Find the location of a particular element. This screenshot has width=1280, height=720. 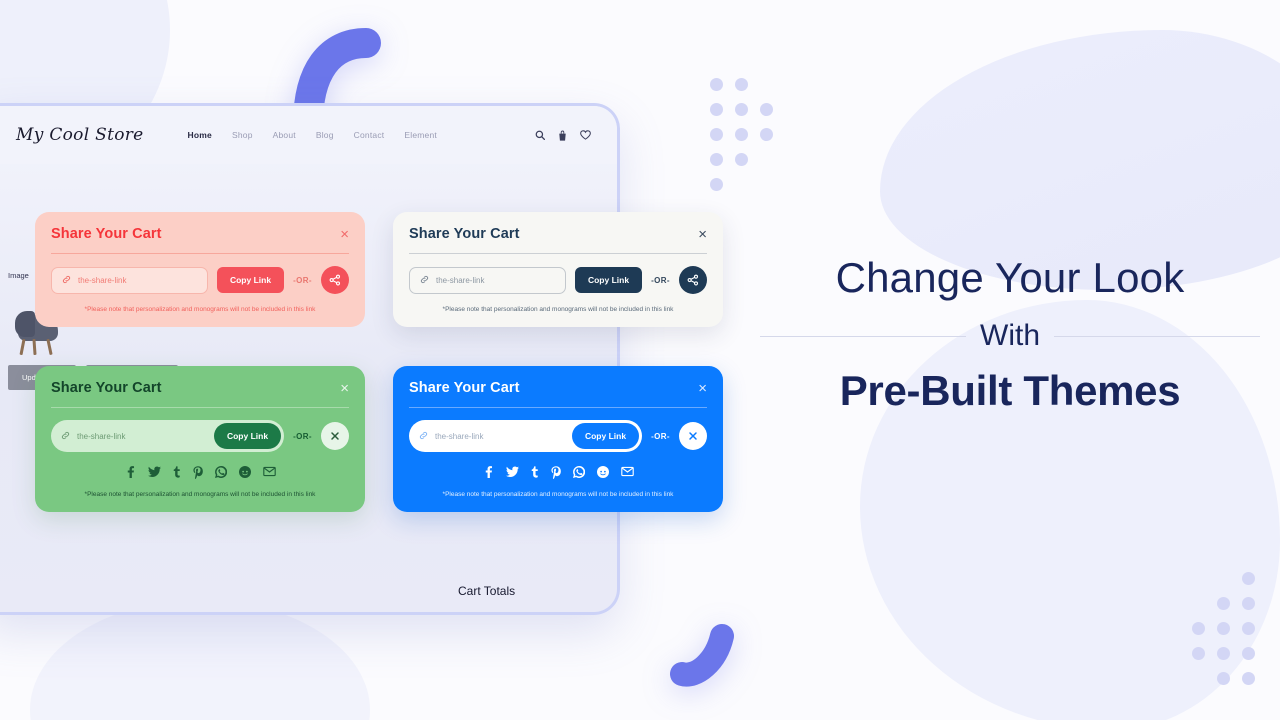

link-icon is located at coordinates (423, 436).